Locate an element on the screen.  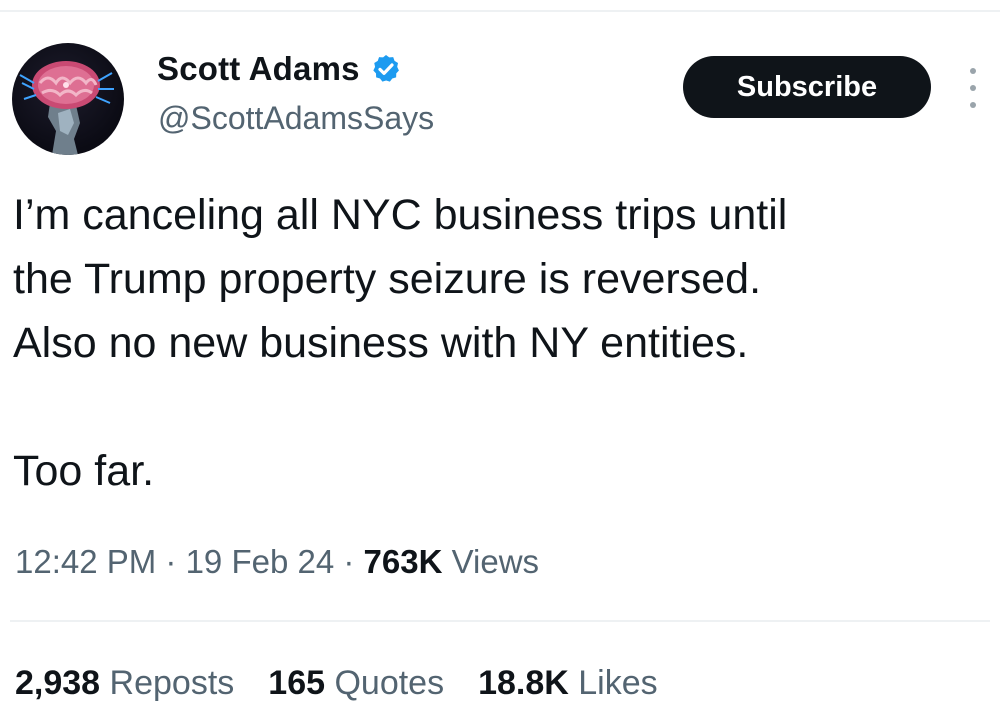
reposts-stat: 2,938 Reposts is located at coordinates (124, 683).